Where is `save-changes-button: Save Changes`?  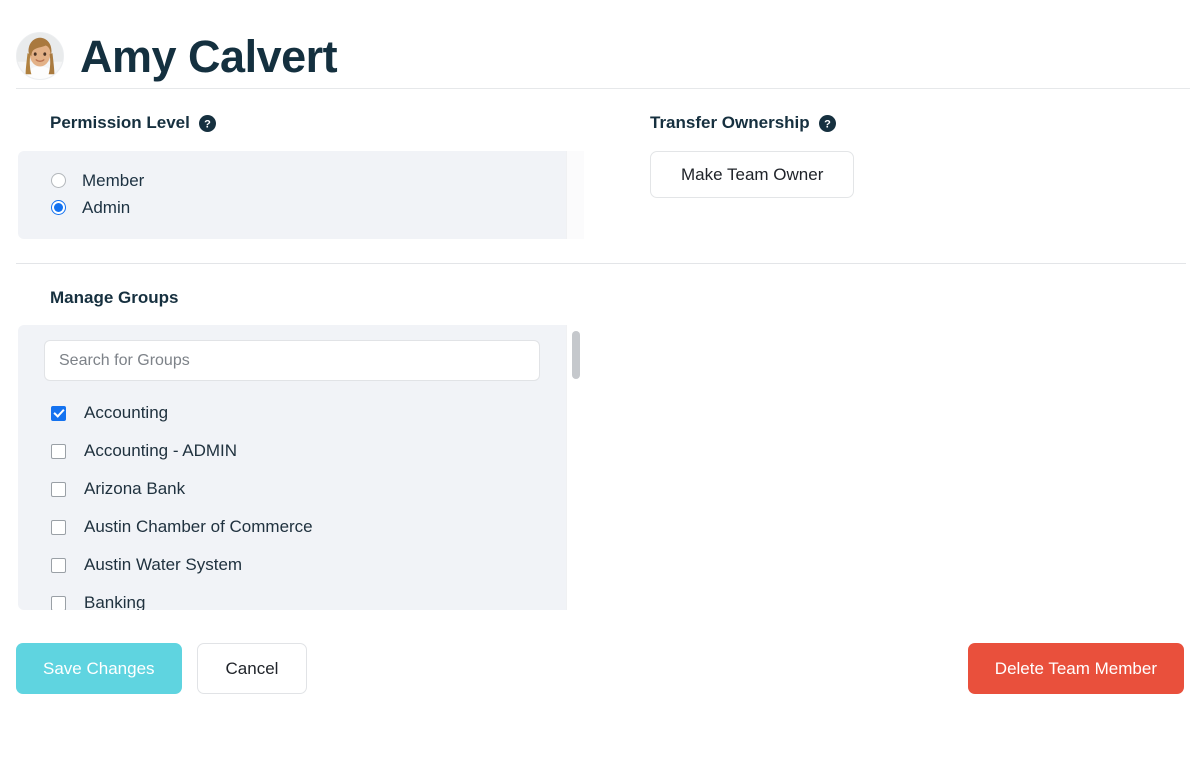 save-changes-button: Save Changes is located at coordinates (99, 668).